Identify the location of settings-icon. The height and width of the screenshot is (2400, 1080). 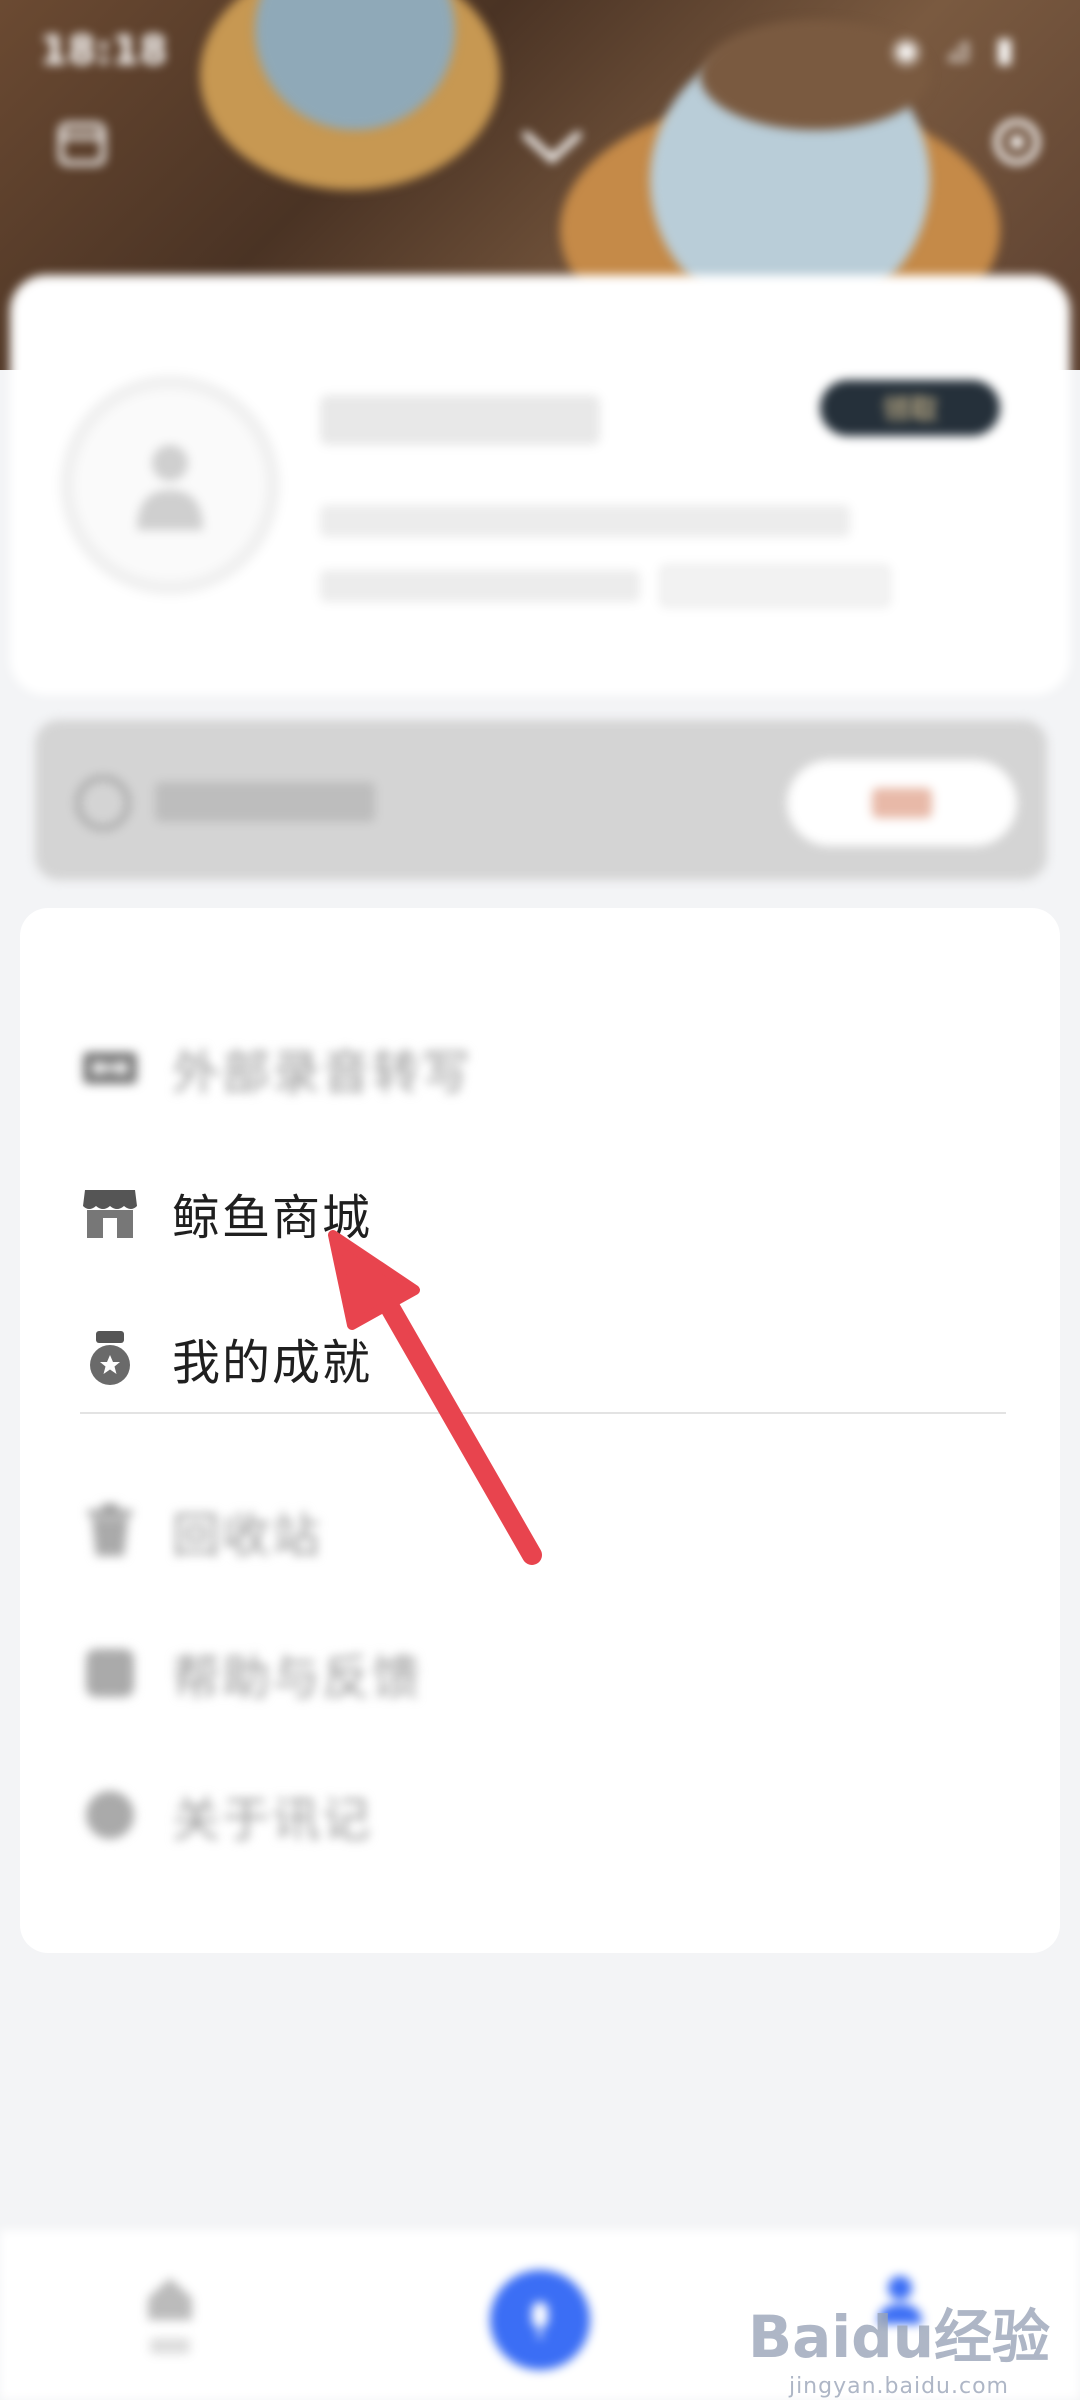
(1017, 142).